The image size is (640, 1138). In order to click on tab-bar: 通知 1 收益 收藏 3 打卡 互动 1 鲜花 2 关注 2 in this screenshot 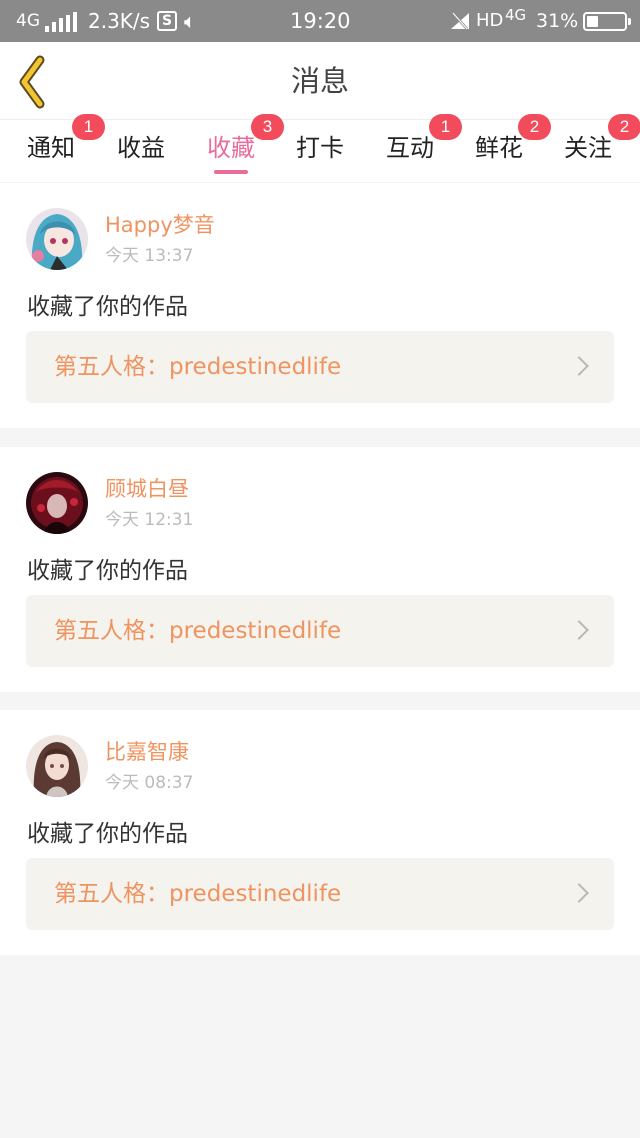, I will do `click(320, 148)`.